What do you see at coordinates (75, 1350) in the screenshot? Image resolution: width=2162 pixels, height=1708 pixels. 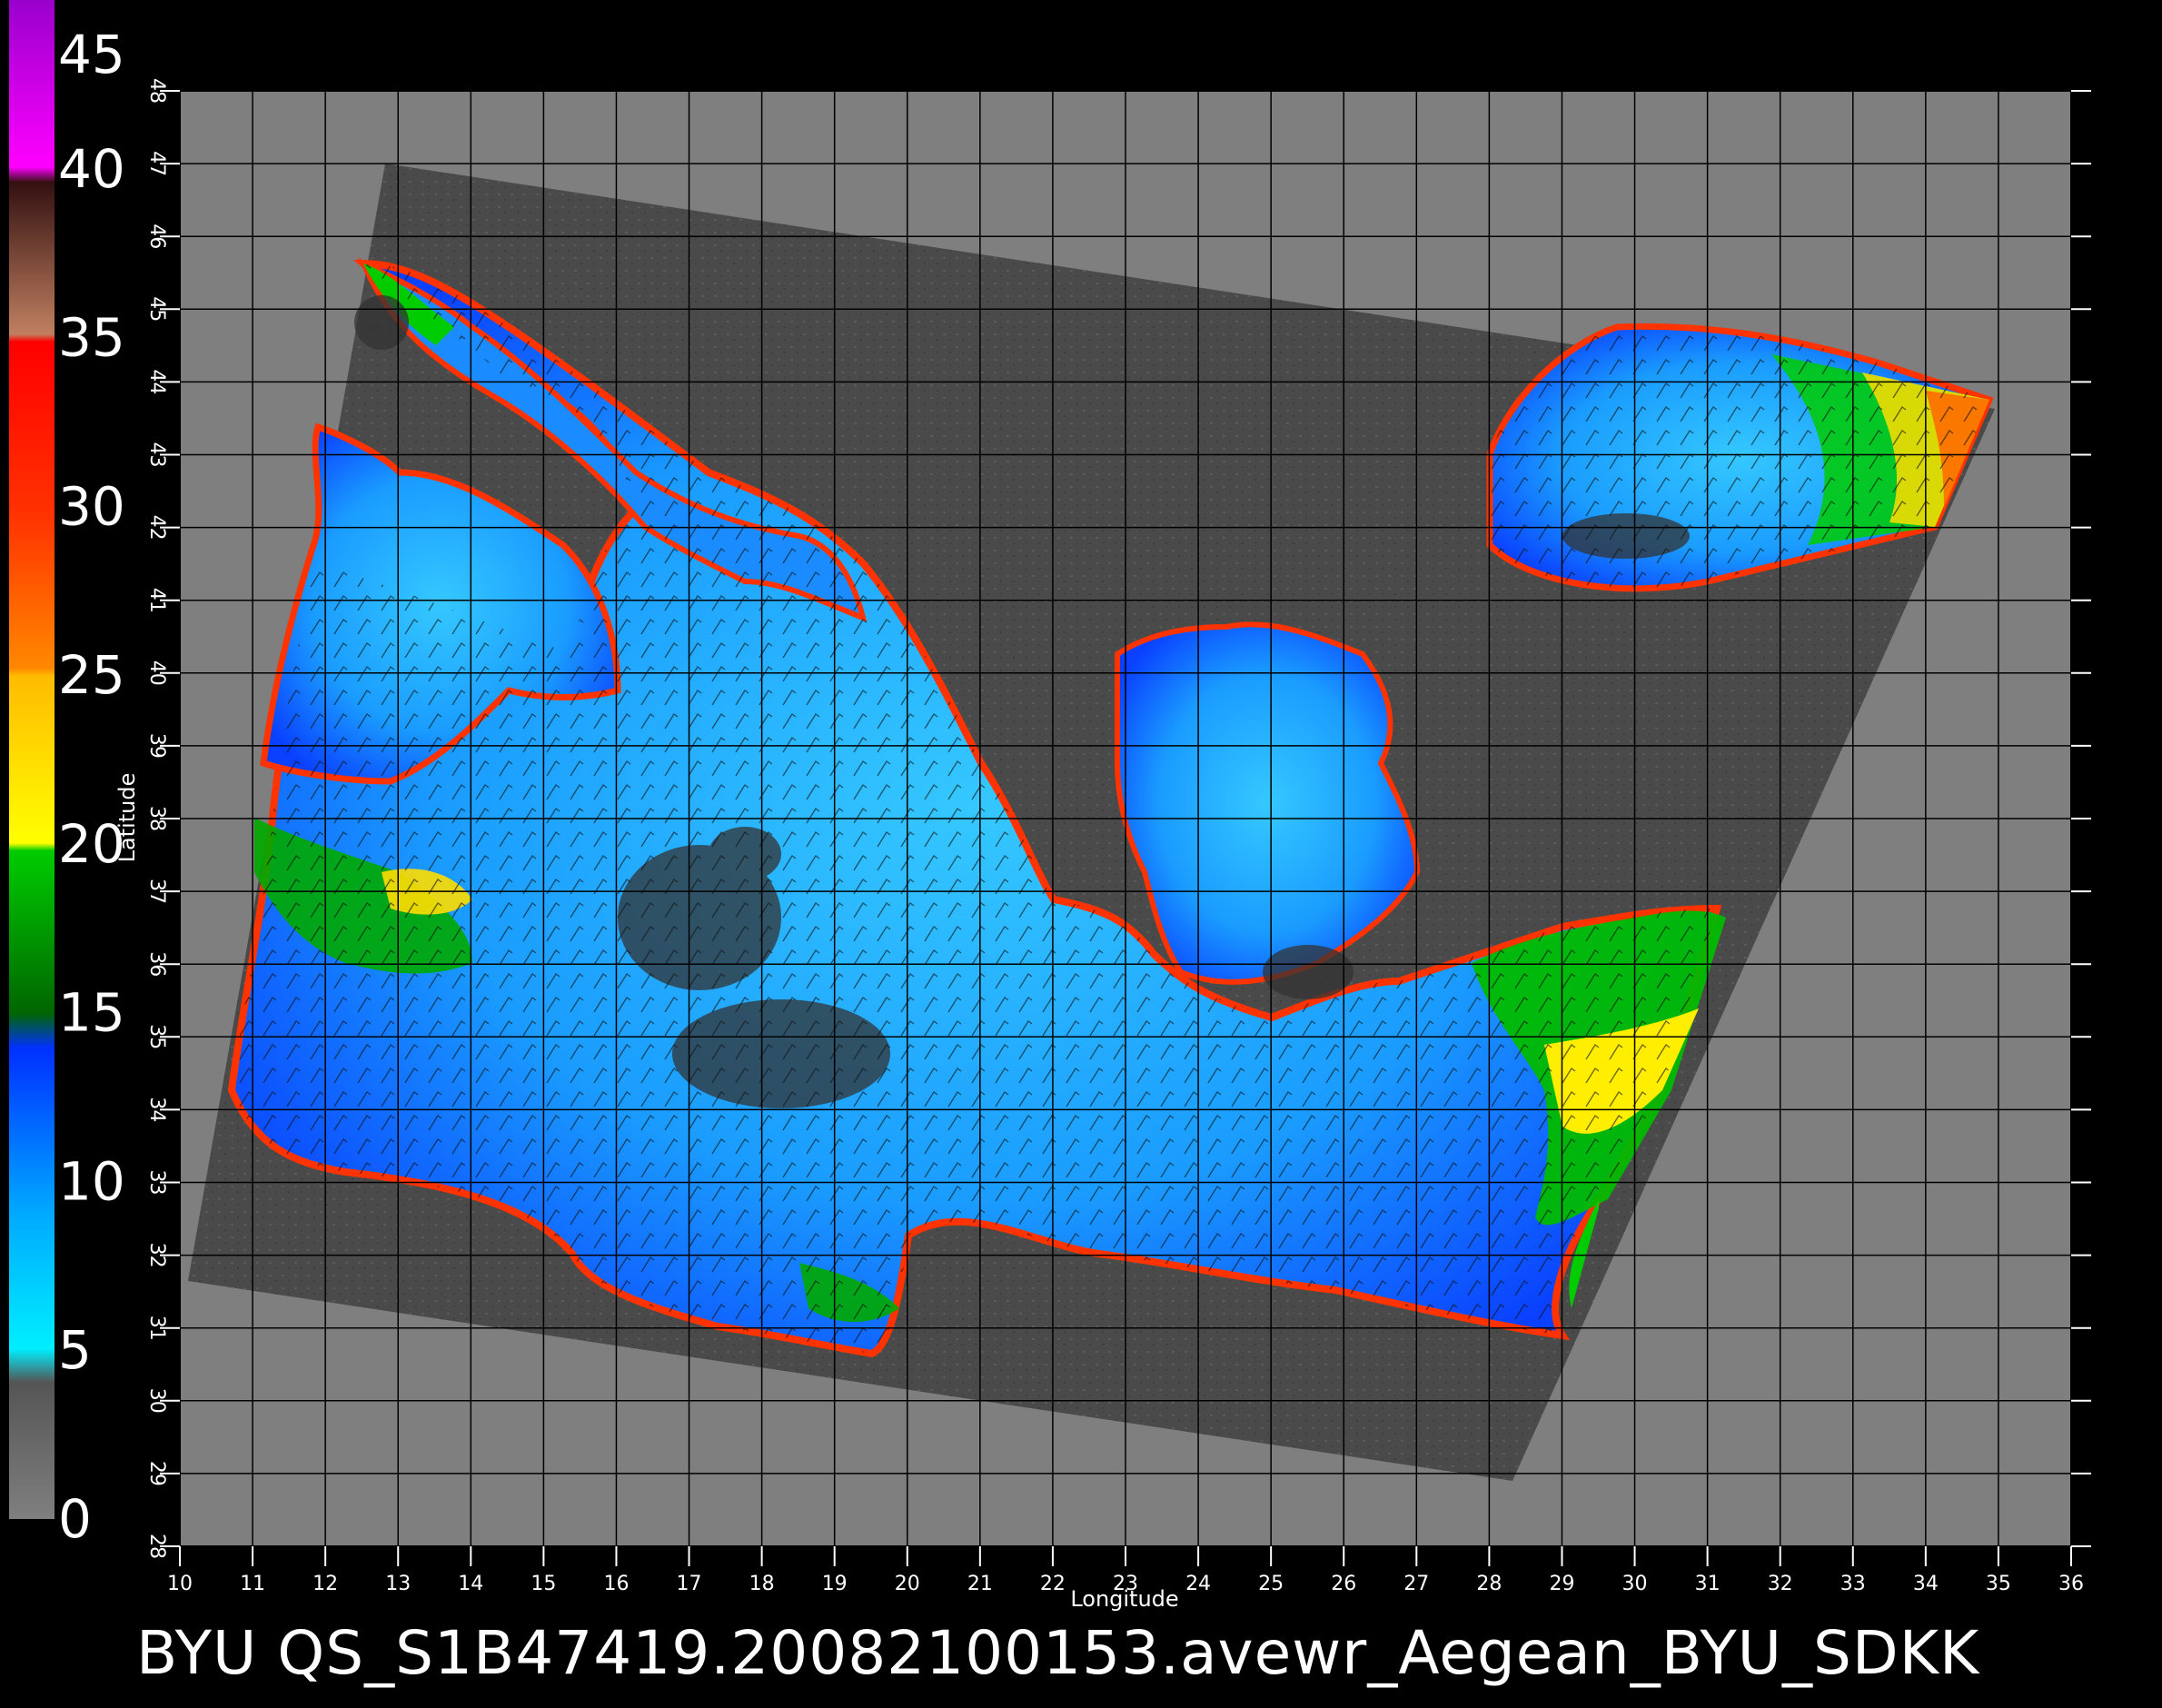 I see `colorbar-label: 5` at bounding box center [75, 1350].